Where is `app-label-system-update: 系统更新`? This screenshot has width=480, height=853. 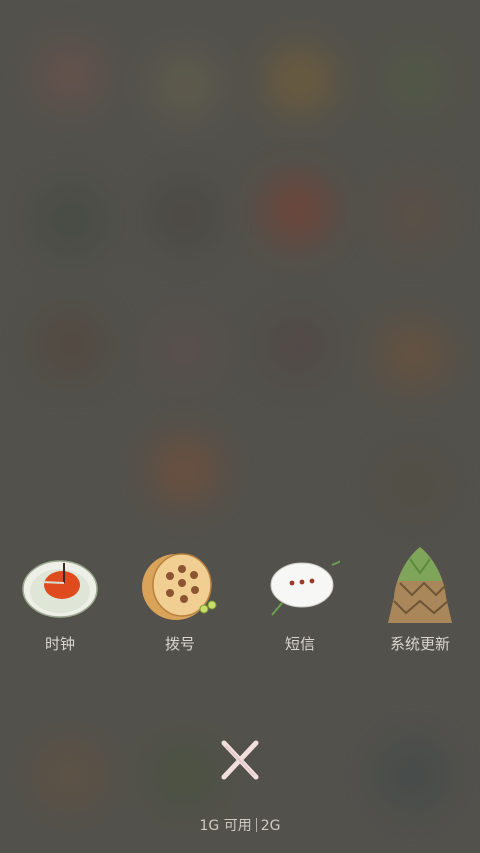 app-label-system-update: 系统更新 is located at coordinates (419, 644).